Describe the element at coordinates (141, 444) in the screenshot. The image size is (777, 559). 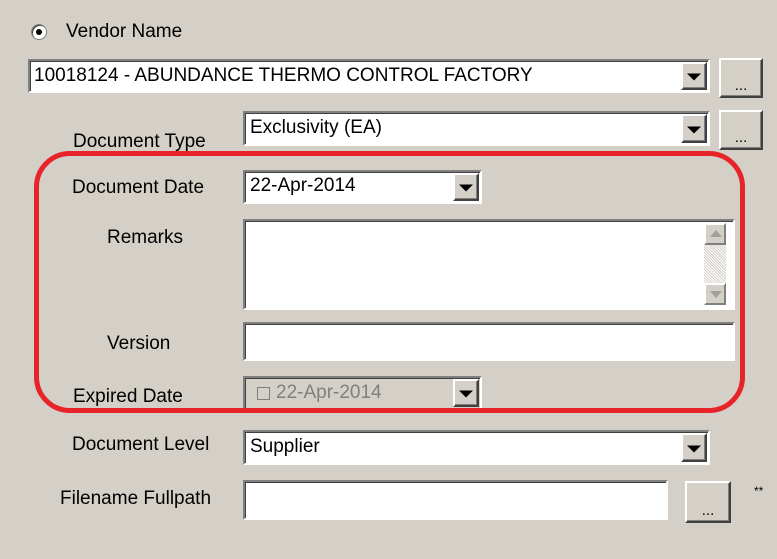
I see `document-level-label: Document Level` at that location.